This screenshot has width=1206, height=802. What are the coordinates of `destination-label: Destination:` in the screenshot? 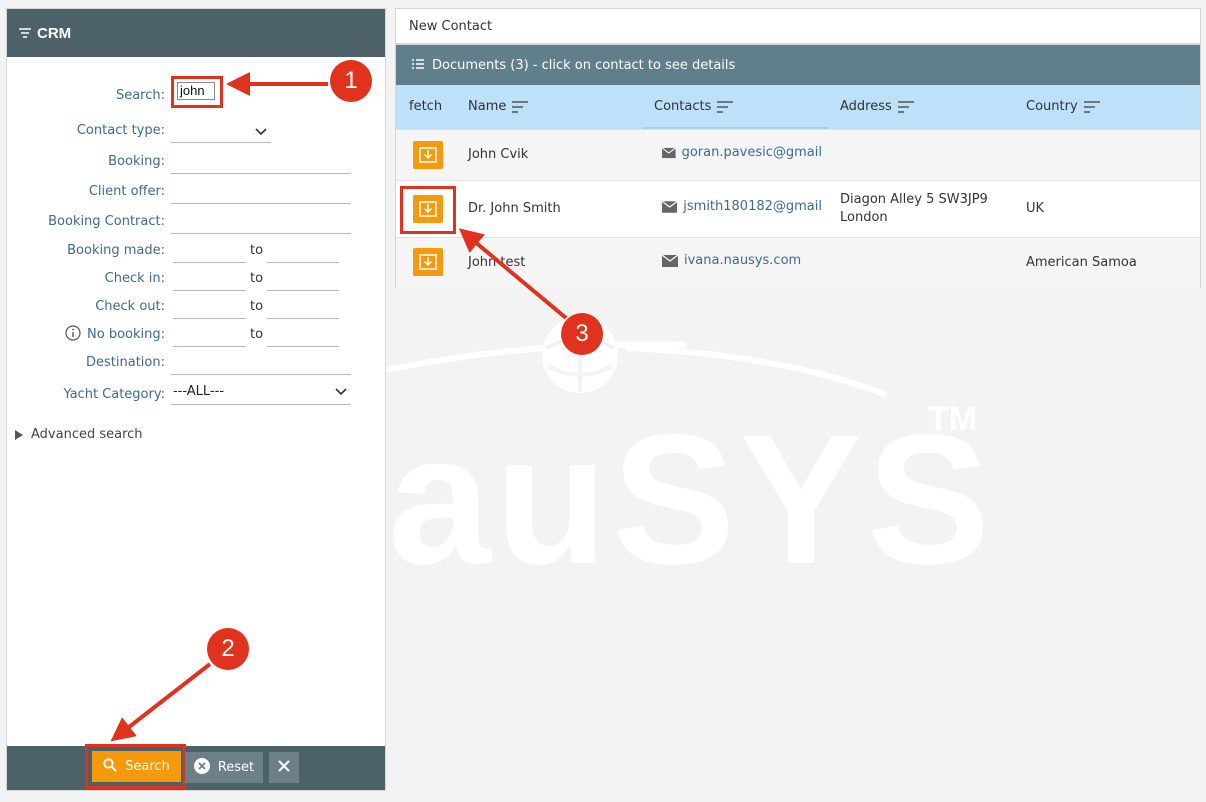 It's located at (125, 362).